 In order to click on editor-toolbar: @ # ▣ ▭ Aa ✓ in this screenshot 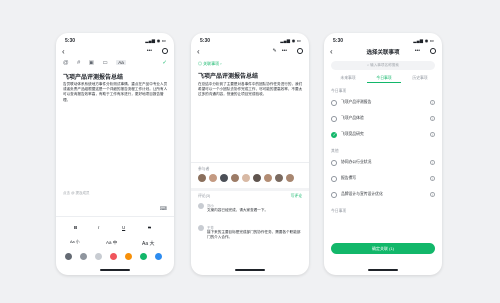, I will do `click(115, 64)`.